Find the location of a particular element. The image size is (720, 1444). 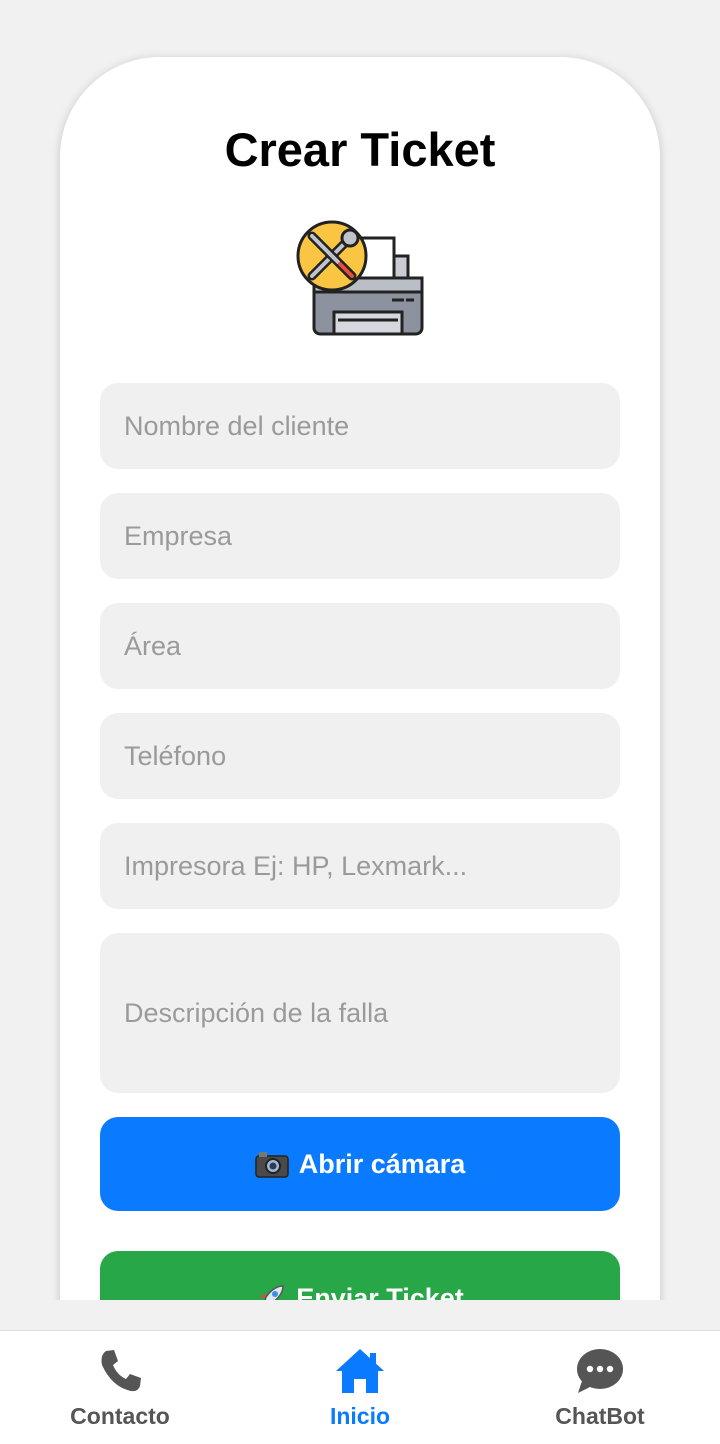

client-name-input is located at coordinates (360, 426).